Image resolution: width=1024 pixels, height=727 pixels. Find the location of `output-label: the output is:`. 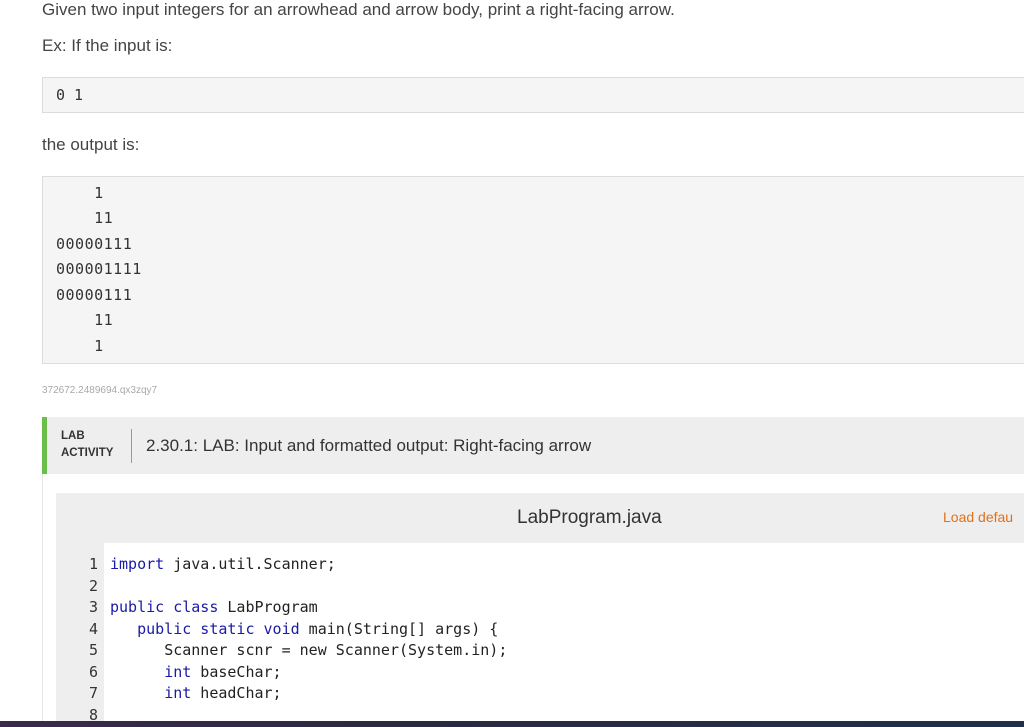

output-label: the output is: is located at coordinates (91, 144).